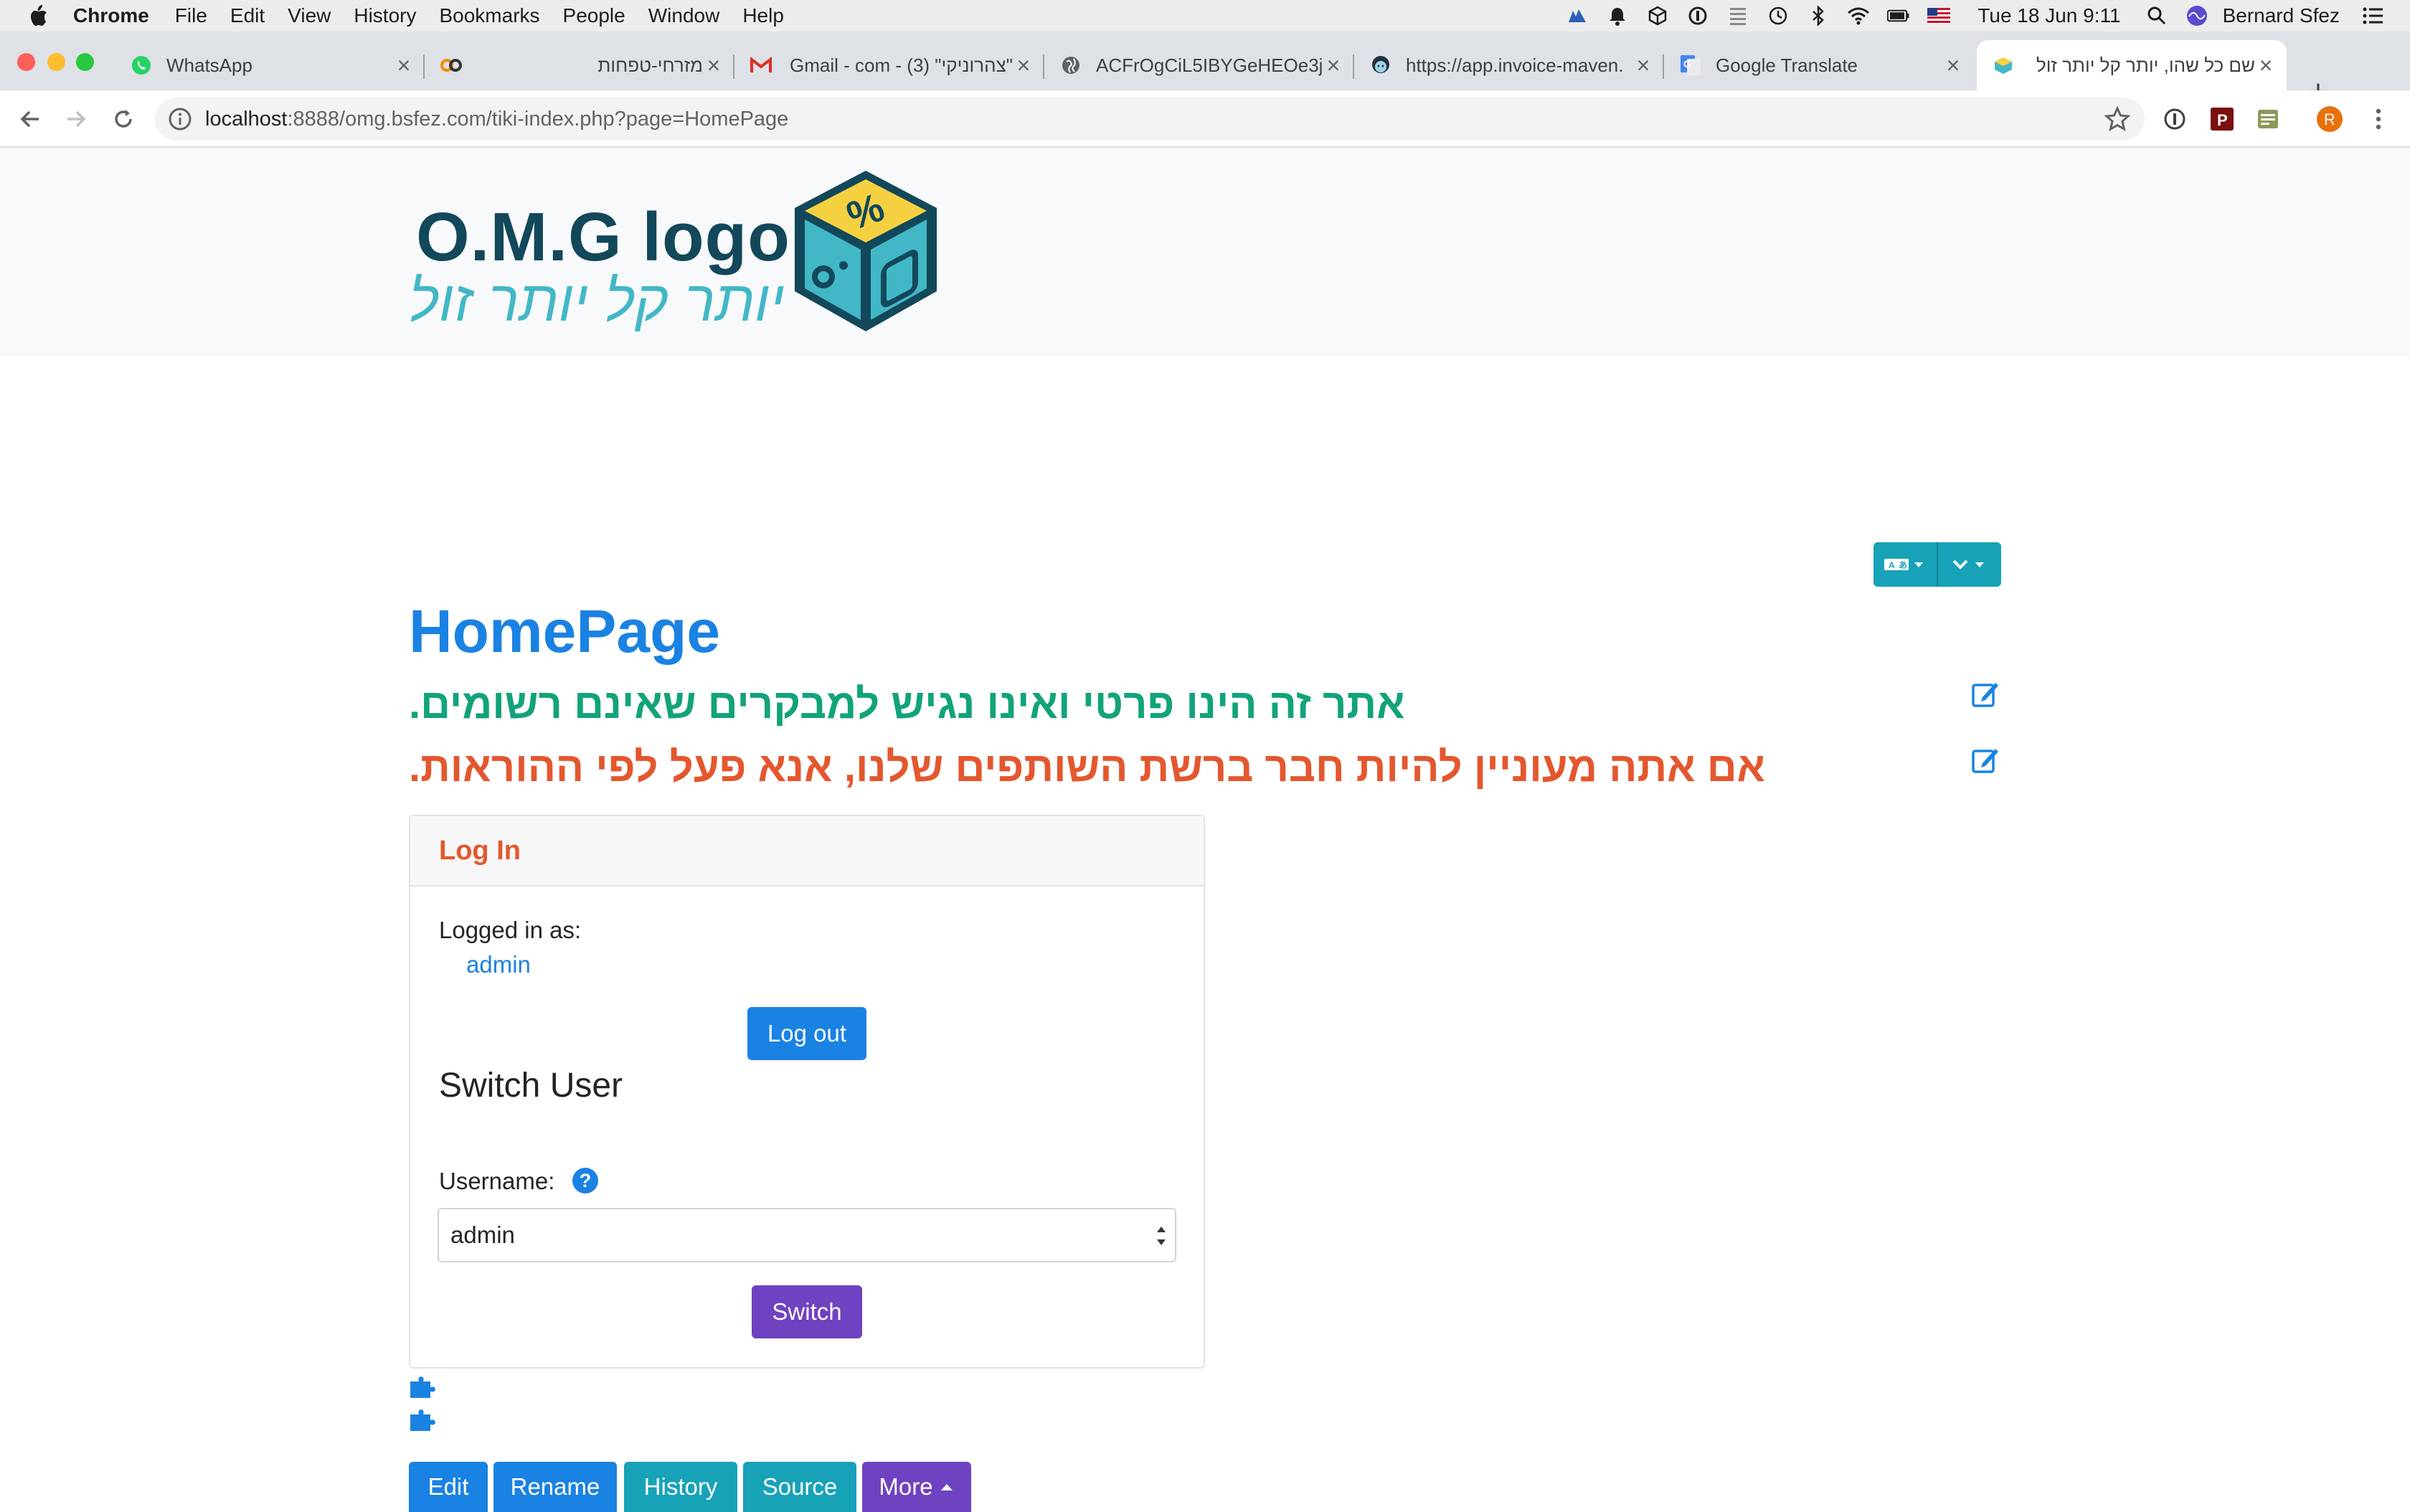  I want to click on menu-bar-clock: Tue 18 Jun 9:11, so click(2048, 16).